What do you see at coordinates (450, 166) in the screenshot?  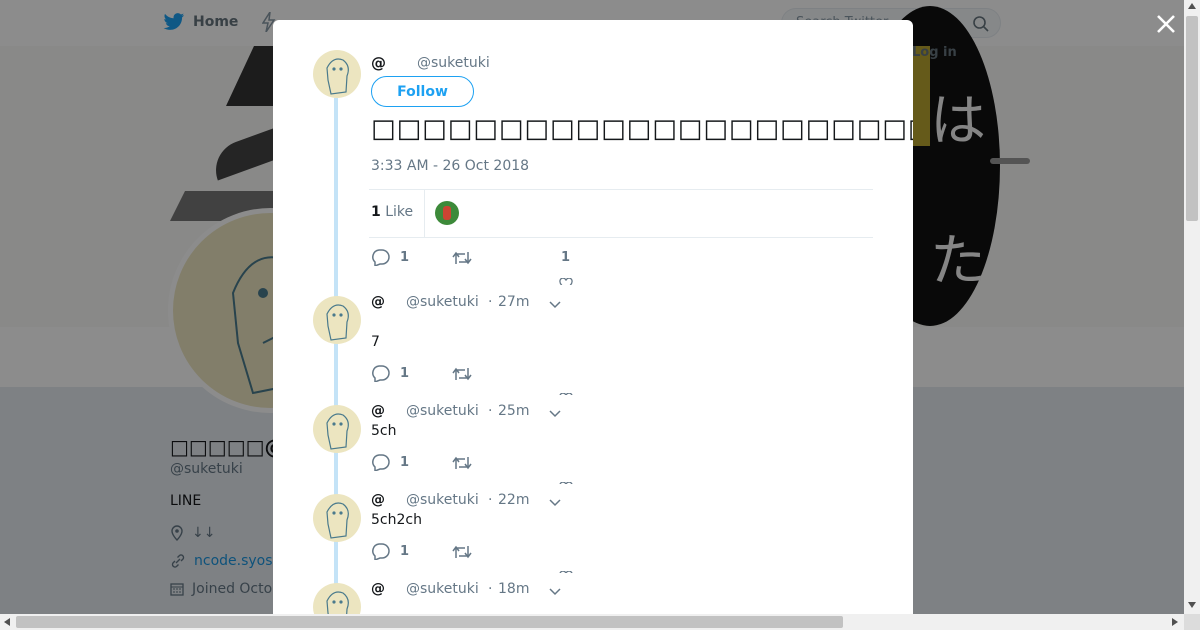 I see `tweet-timestamp: 3:33 AM - 26 Oct 2018` at bounding box center [450, 166].